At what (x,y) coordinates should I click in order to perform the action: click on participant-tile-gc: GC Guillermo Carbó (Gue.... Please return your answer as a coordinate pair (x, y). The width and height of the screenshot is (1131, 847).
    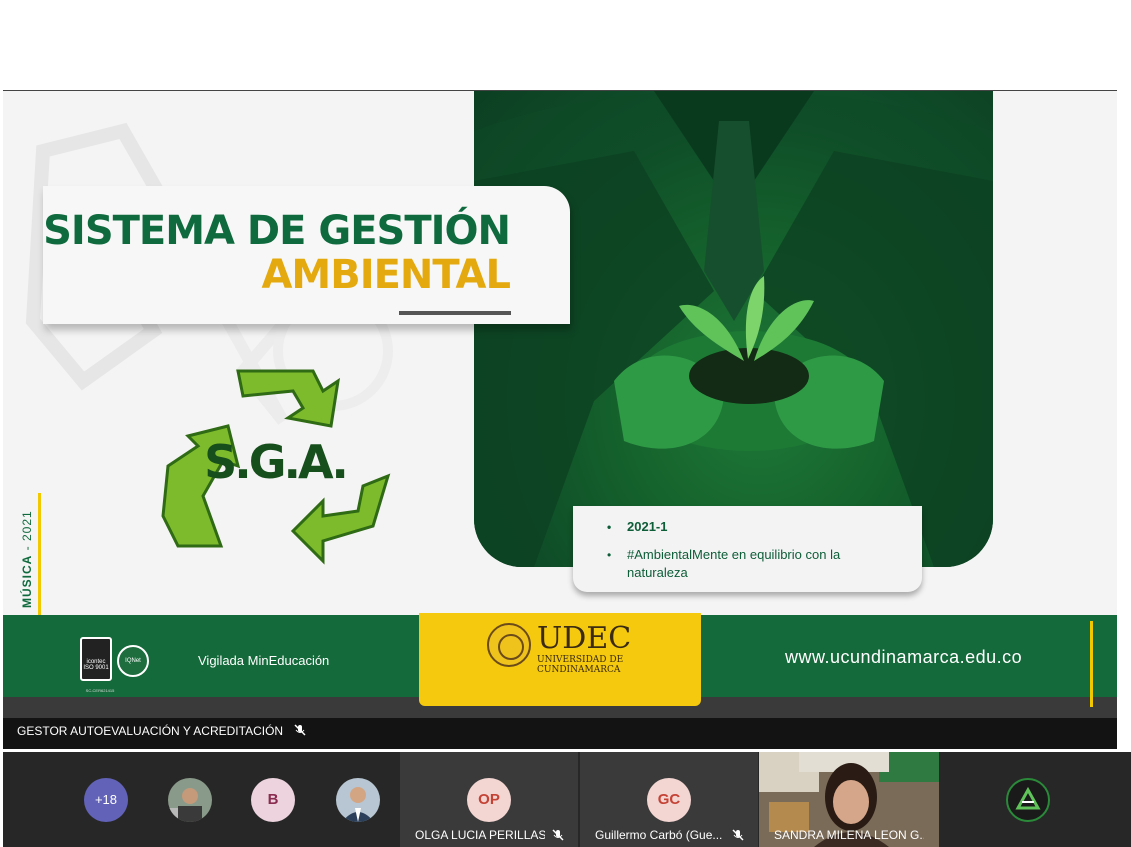
    Looking at the image, I should click on (669, 799).